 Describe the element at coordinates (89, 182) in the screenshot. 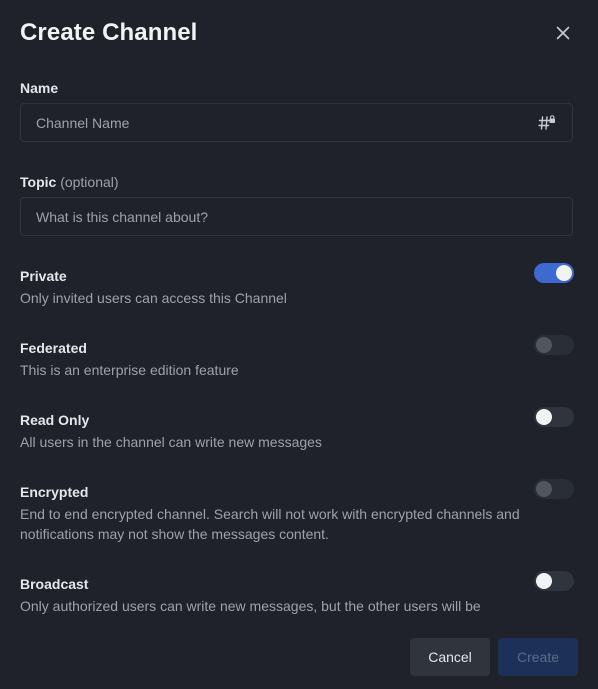

I see `topic-optional-hint: (optional)` at that location.